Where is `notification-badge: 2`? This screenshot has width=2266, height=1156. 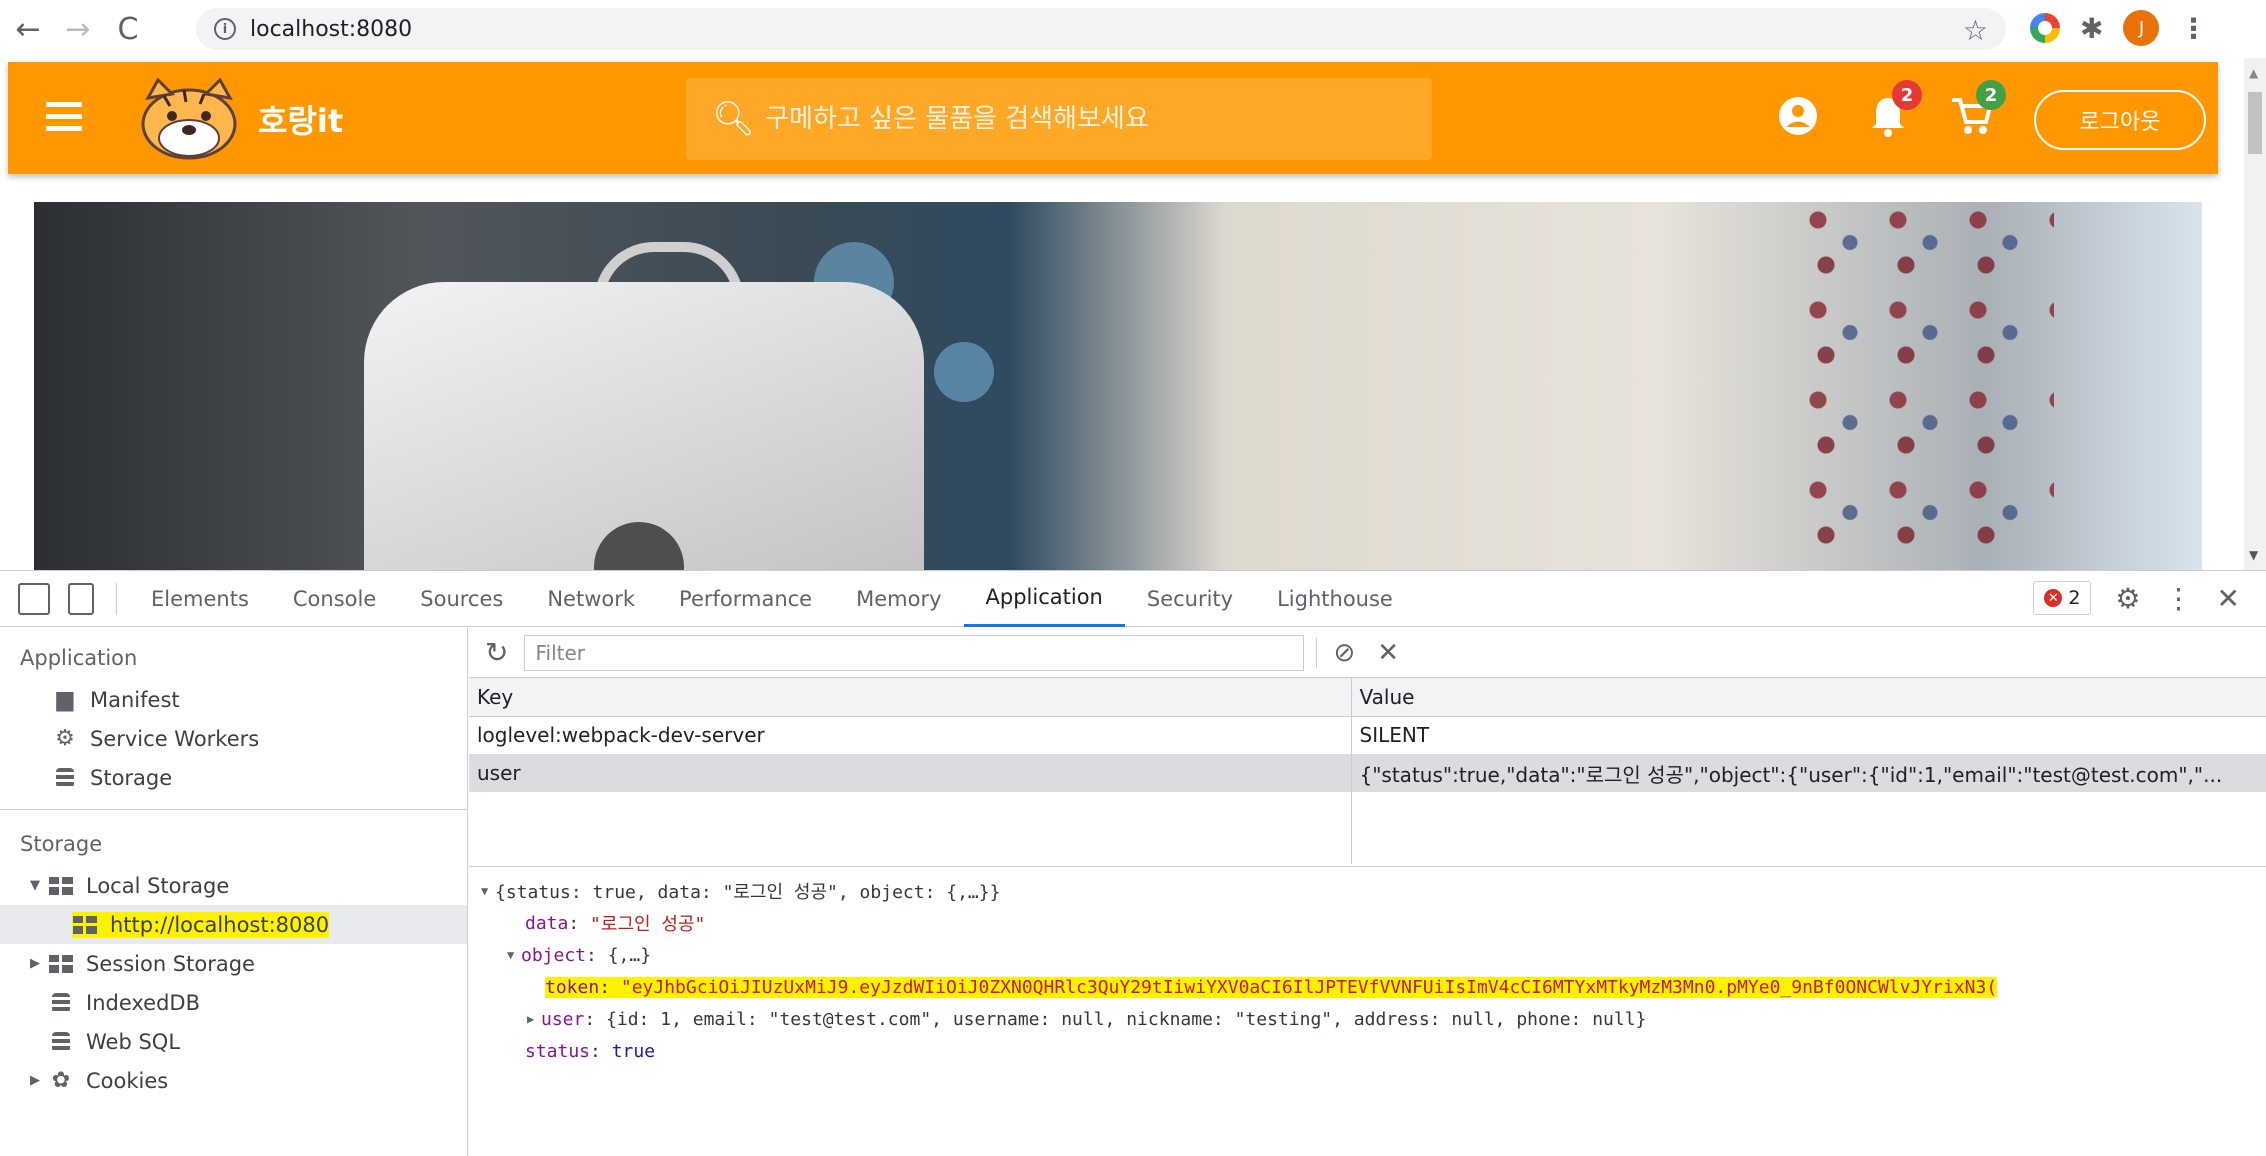
notification-badge: 2 is located at coordinates (1907, 95).